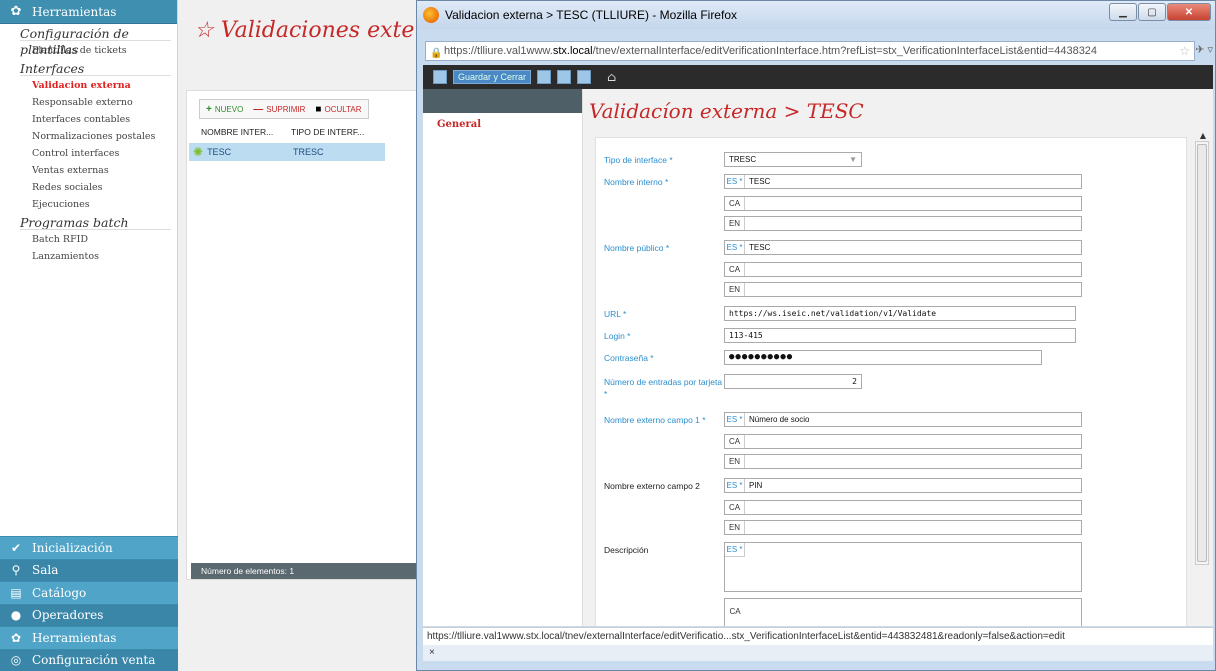  I want to click on menu-inicializacion: ✔ Inicialización, so click(89, 547).